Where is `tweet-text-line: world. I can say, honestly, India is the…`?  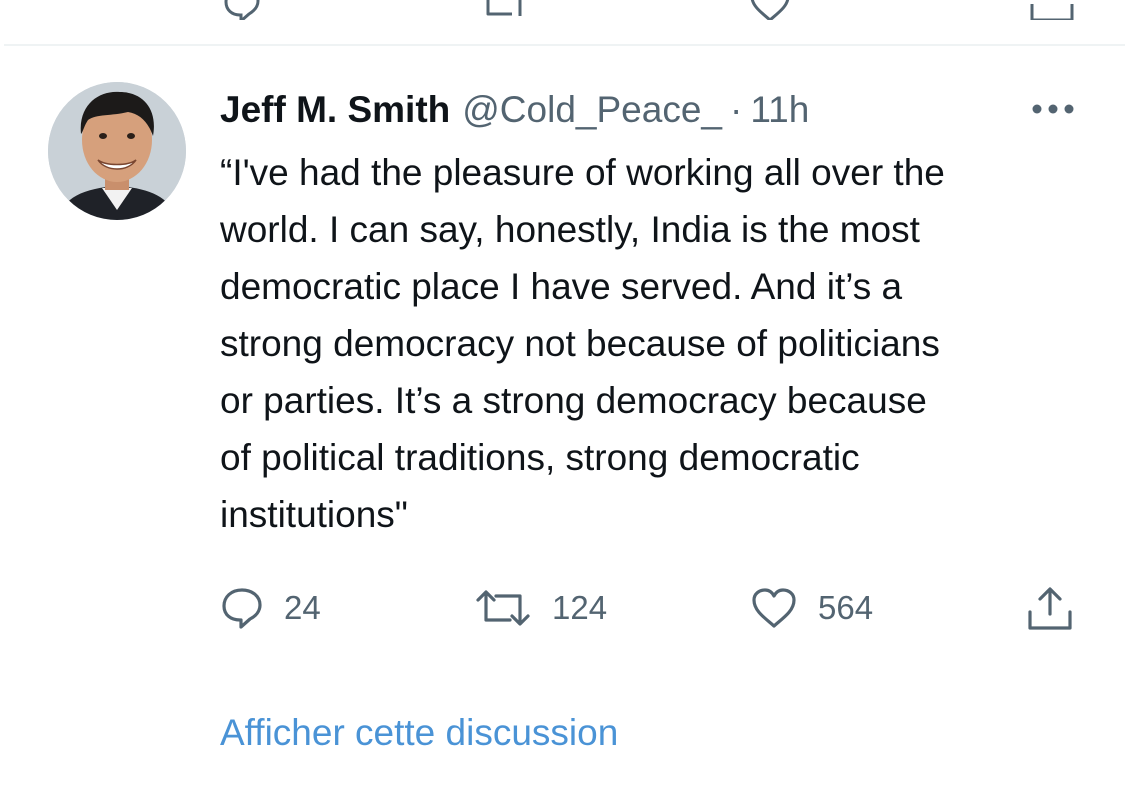 tweet-text-line: world. I can say, honestly, India is the… is located at coordinates (570, 229).